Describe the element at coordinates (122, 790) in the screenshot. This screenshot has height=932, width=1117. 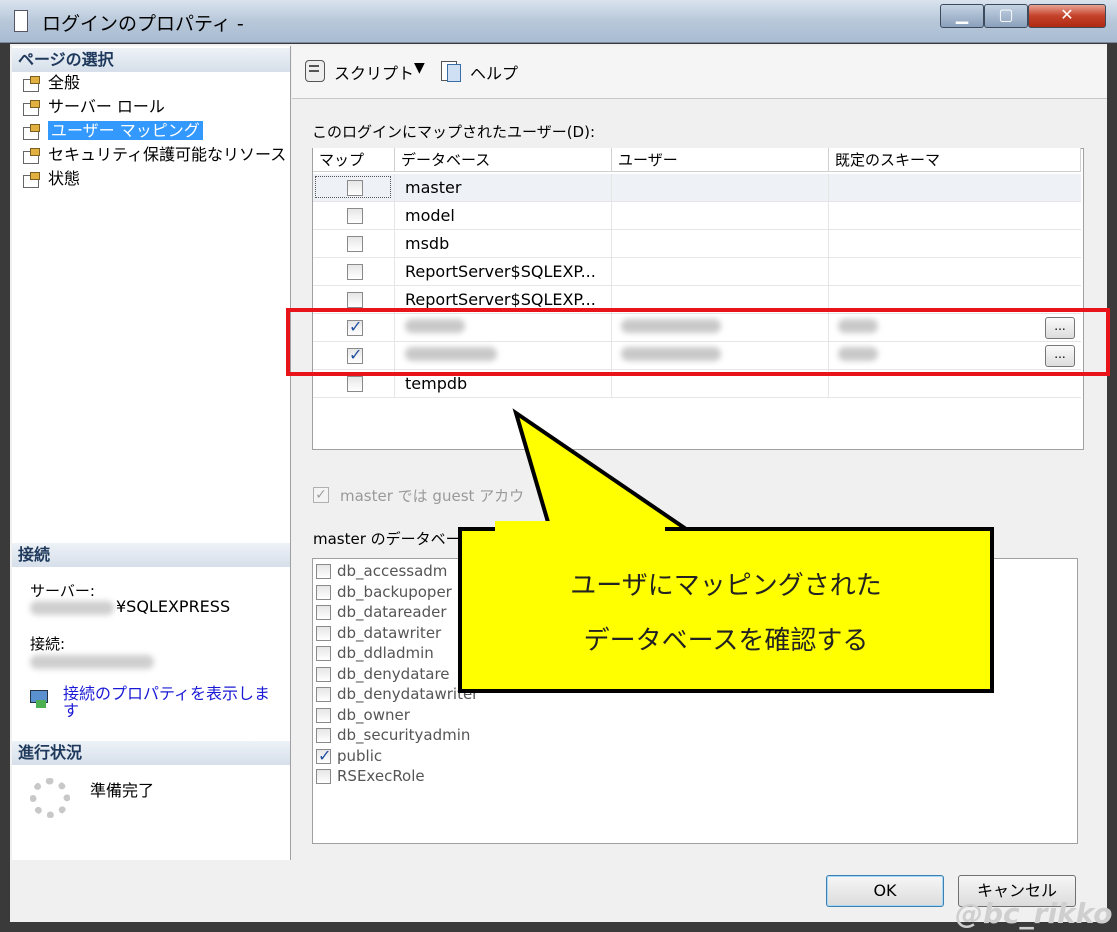
I see `progress-status: 準備完了` at that location.